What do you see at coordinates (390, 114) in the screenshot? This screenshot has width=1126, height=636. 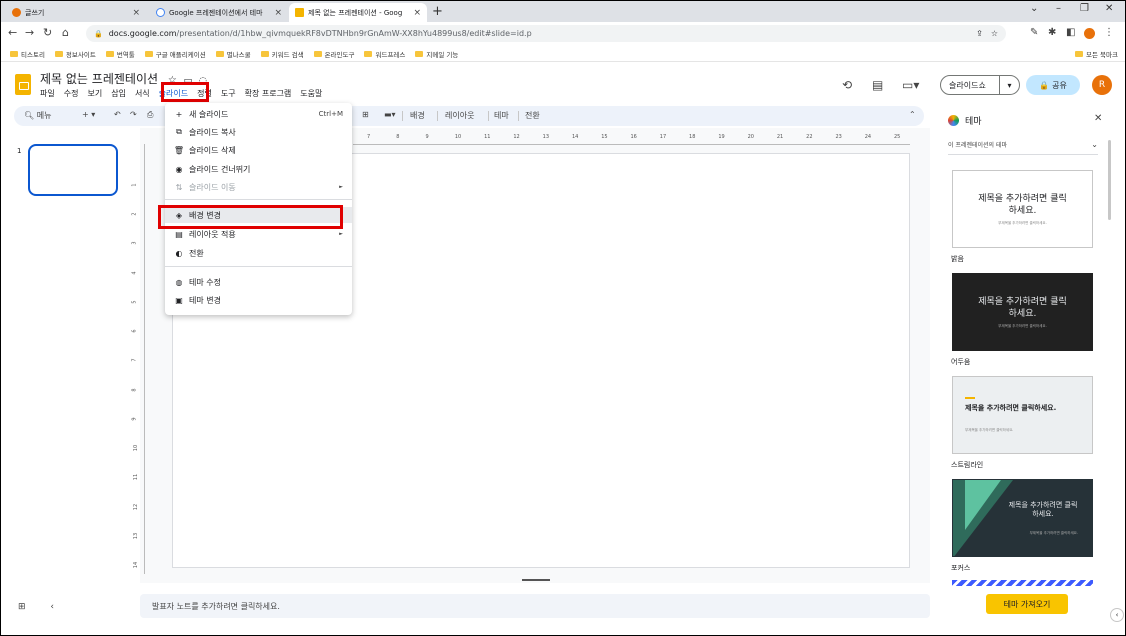 I see `line-tool-icon: ▬▾` at bounding box center [390, 114].